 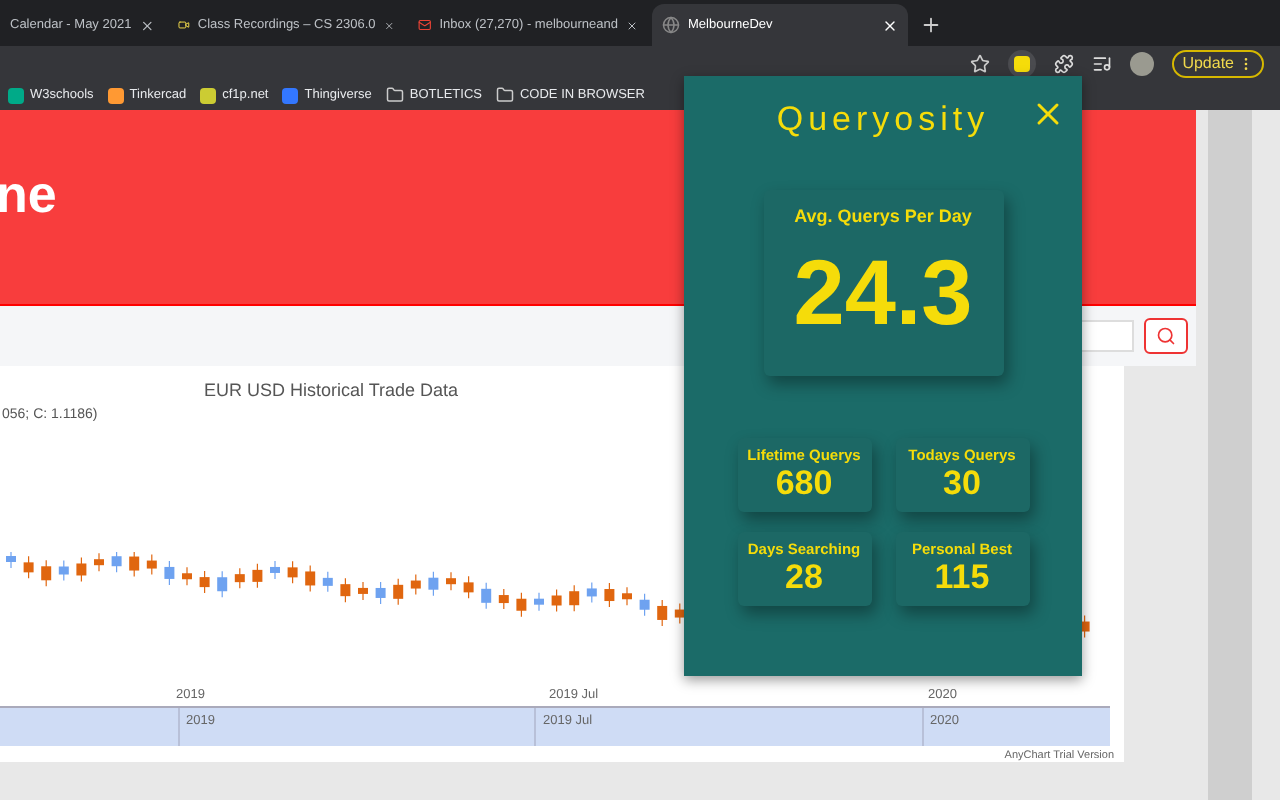 I want to click on search-button, so click(x=1166, y=336).